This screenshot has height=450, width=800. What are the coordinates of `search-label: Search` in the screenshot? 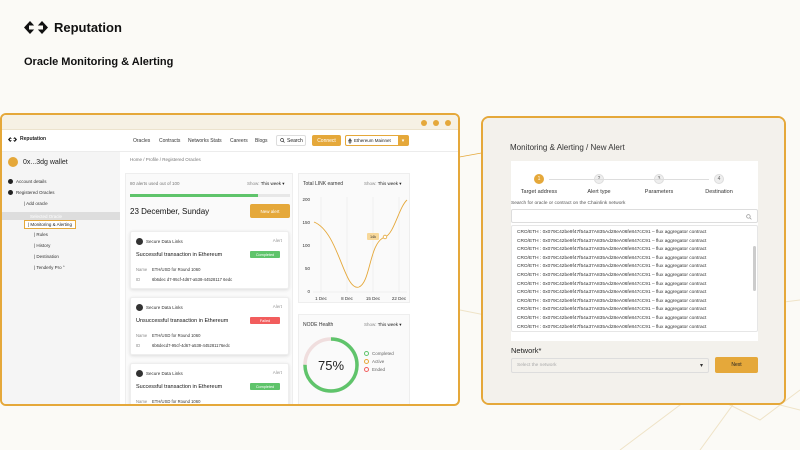 It's located at (295, 140).